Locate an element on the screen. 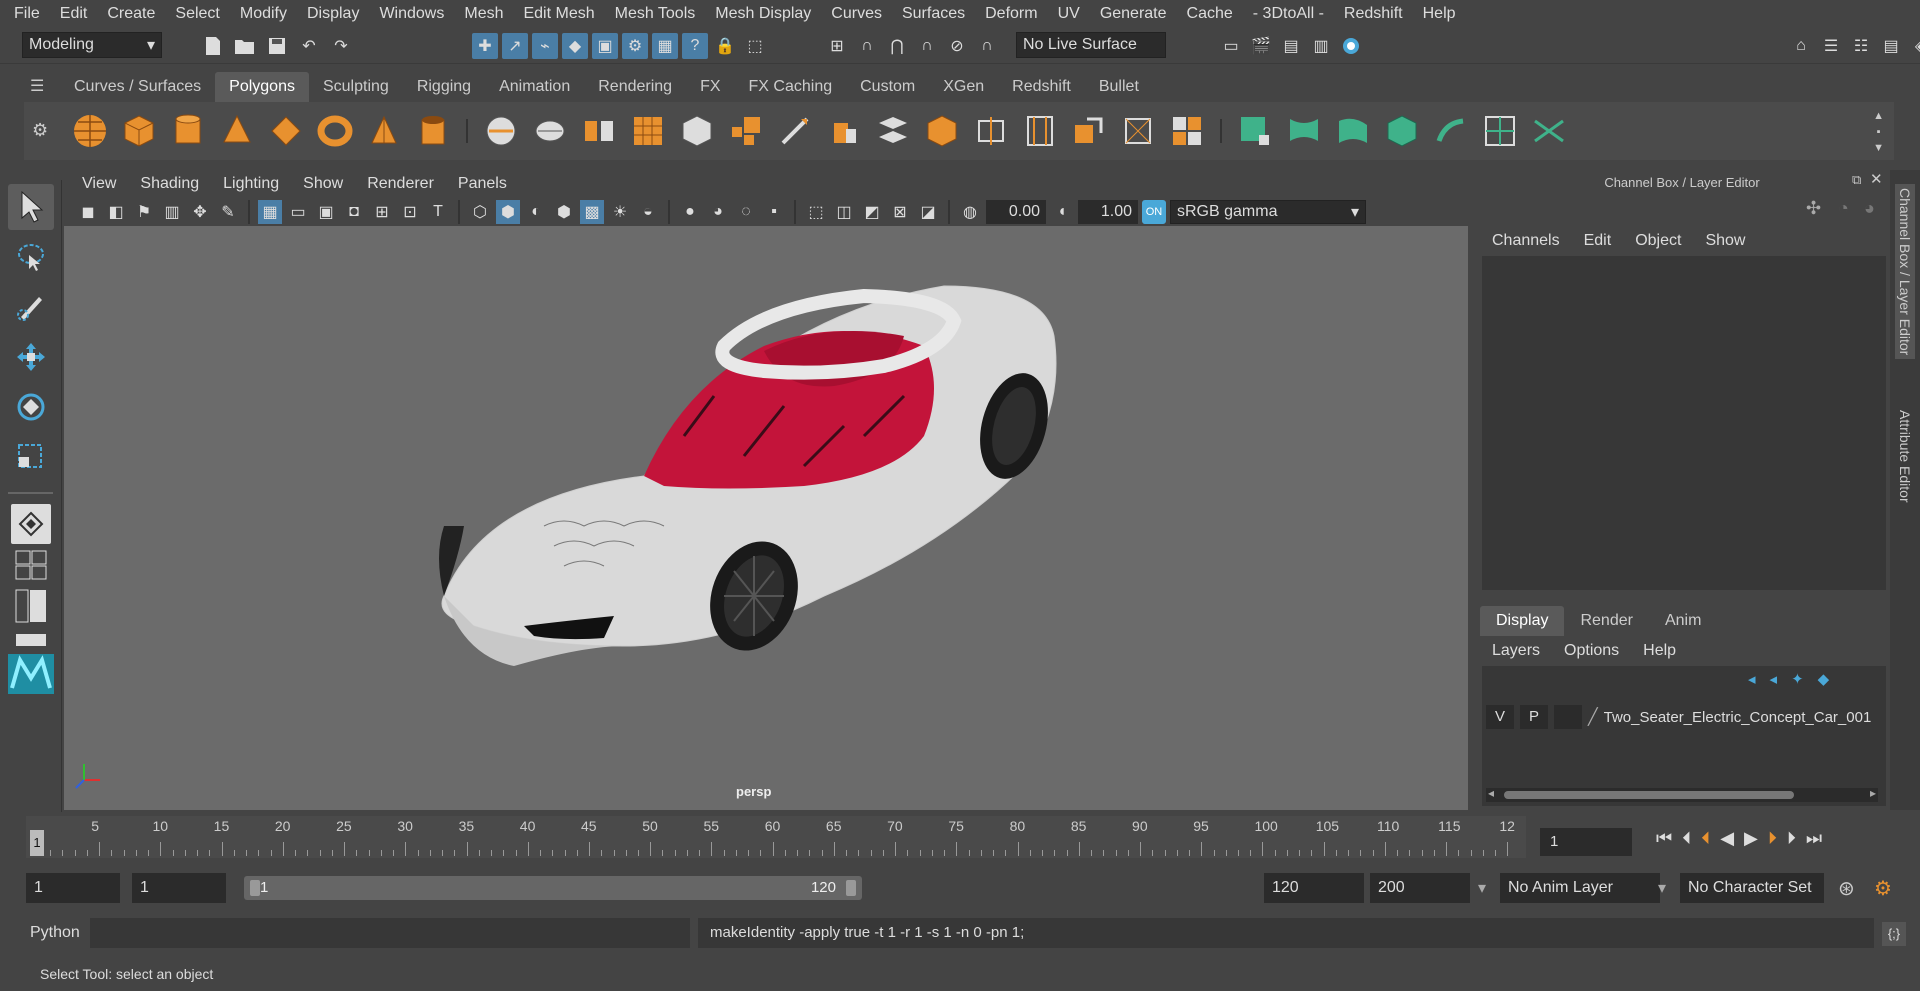  poly-torus-icon is located at coordinates (335, 131).